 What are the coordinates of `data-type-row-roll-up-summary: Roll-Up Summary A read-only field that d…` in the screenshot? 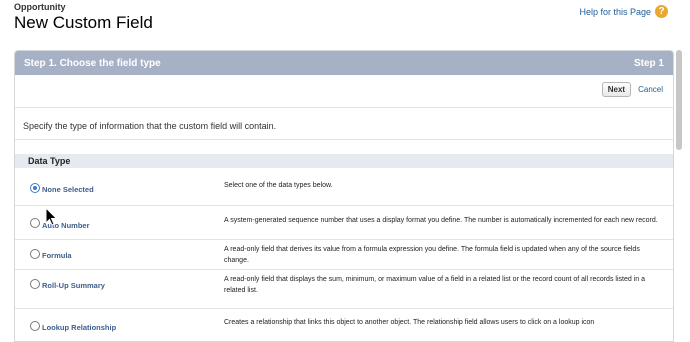 It's located at (344, 289).